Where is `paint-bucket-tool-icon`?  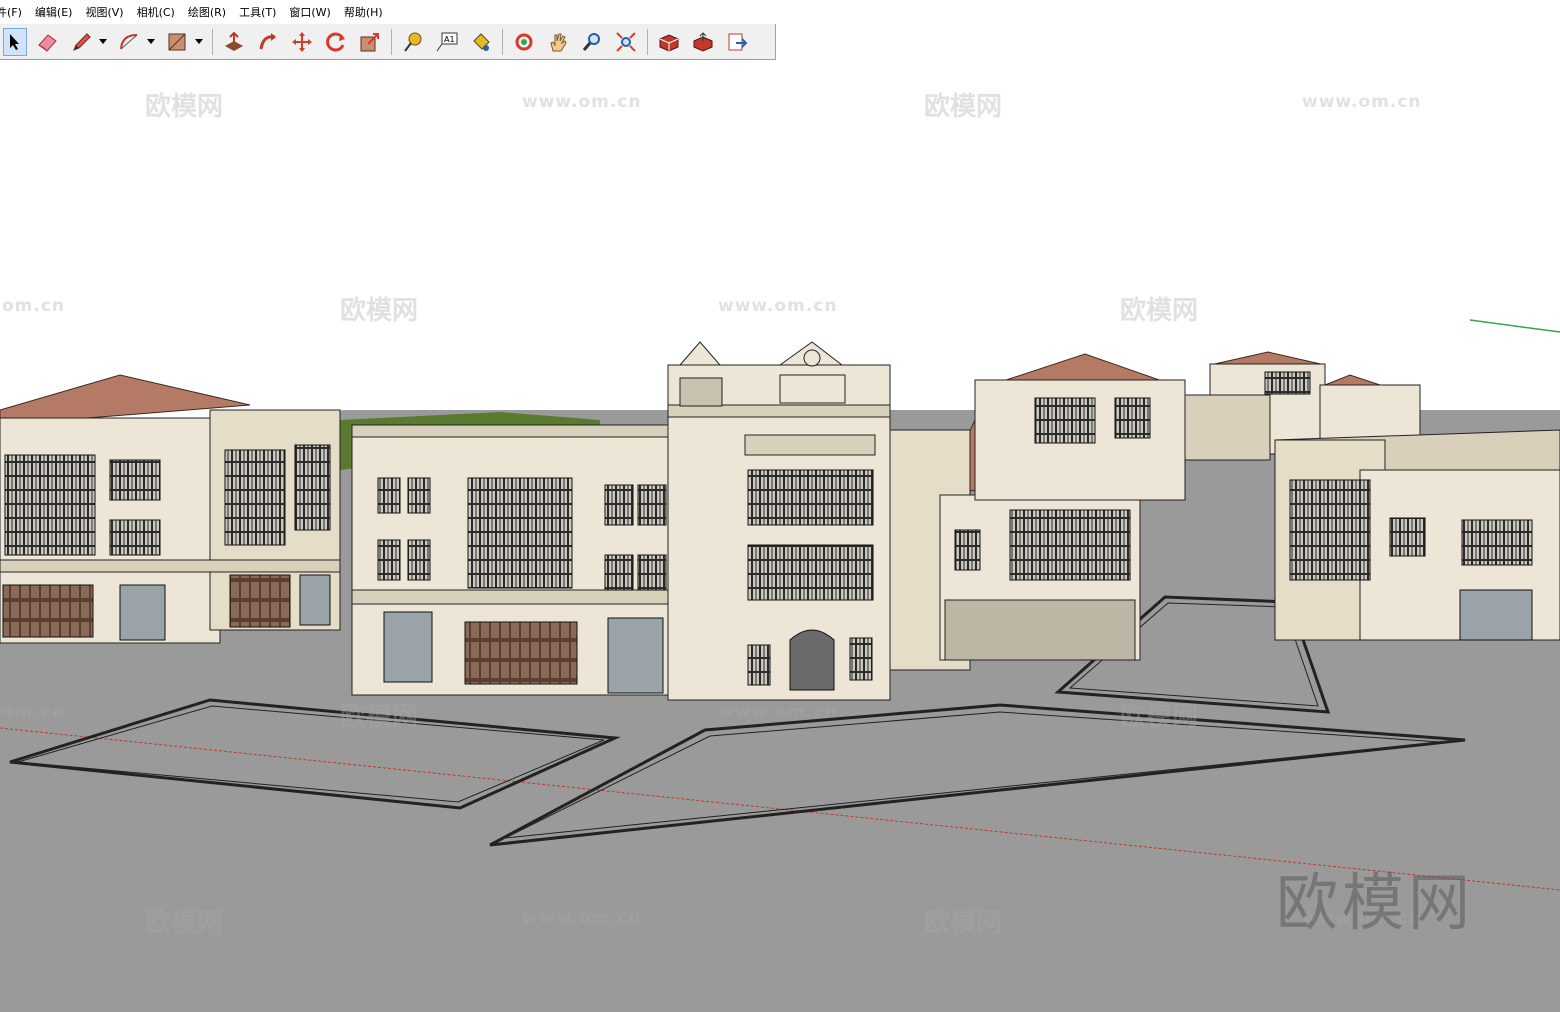
paint-bucket-tool-icon is located at coordinates (481, 41).